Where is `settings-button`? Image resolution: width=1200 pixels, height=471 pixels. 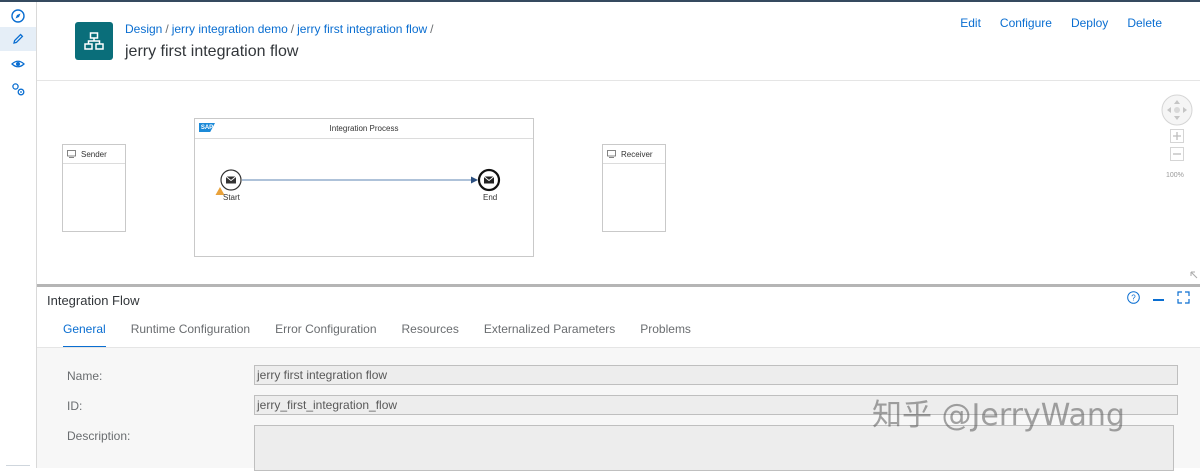 settings-button is located at coordinates (18, 89).